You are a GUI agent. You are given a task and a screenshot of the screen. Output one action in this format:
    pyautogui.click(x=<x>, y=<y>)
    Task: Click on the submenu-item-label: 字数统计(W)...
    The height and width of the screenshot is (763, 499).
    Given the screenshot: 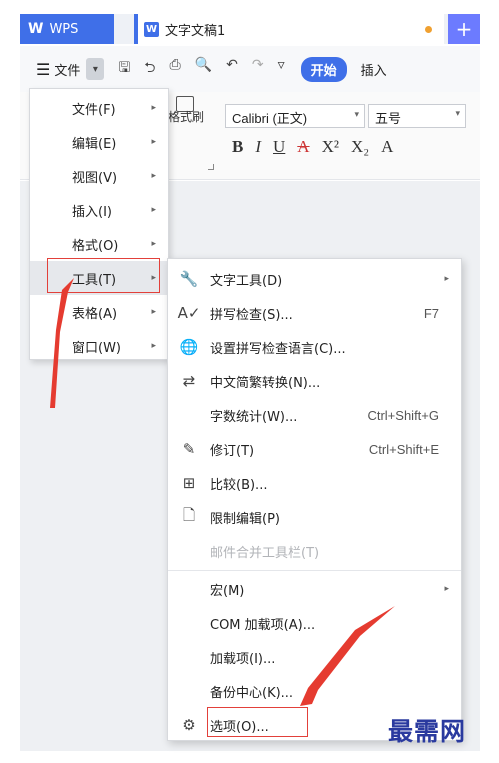 What is the action you would take?
    pyautogui.click(x=254, y=417)
    